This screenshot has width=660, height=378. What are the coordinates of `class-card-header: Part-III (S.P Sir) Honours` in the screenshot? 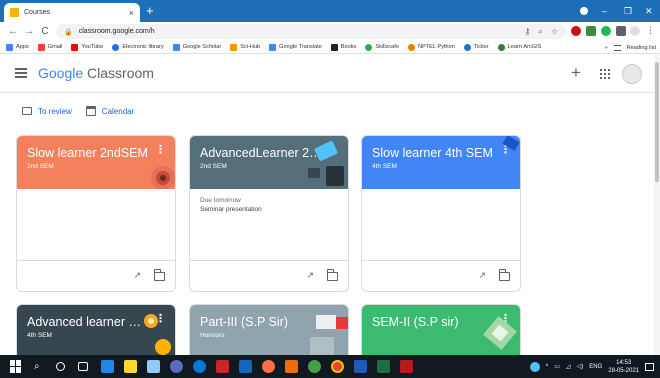 It's located at (269, 330).